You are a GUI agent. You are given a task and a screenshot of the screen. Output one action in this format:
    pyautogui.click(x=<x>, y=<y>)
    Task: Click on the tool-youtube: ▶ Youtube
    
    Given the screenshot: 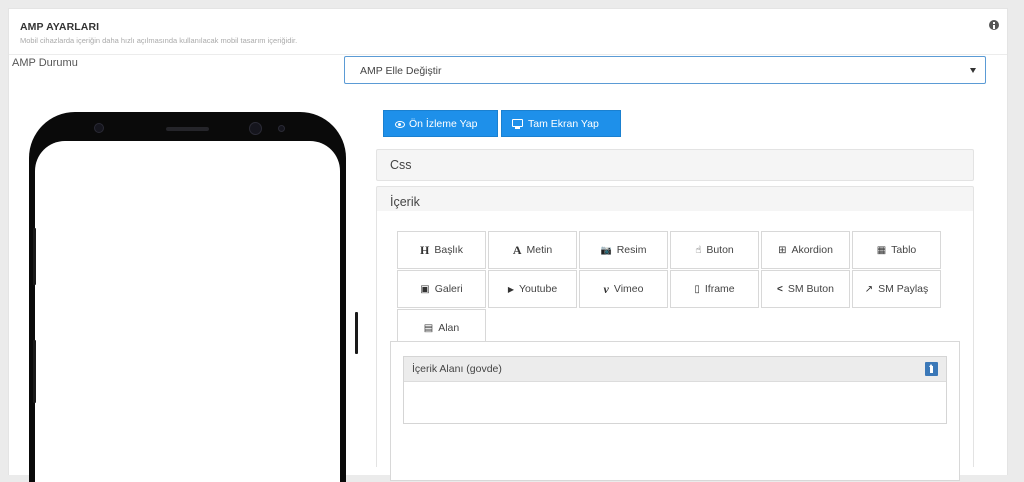 What is the action you would take?
    pyautogui.click(x=532, y=289)
    